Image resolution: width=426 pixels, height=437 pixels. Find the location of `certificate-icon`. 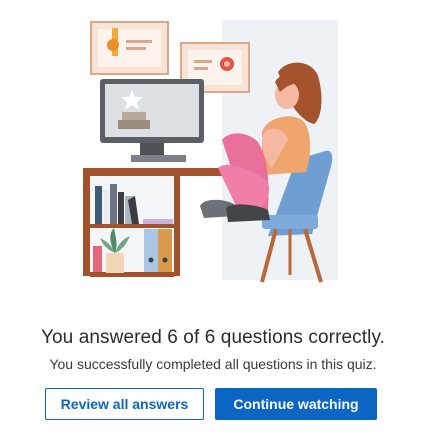

certificate-icon is located at coordinates (129, 48).